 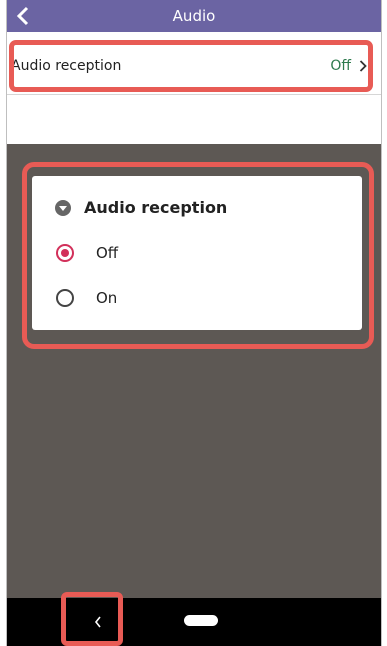 I want to click on row-divider, so click(x=194, y=94).